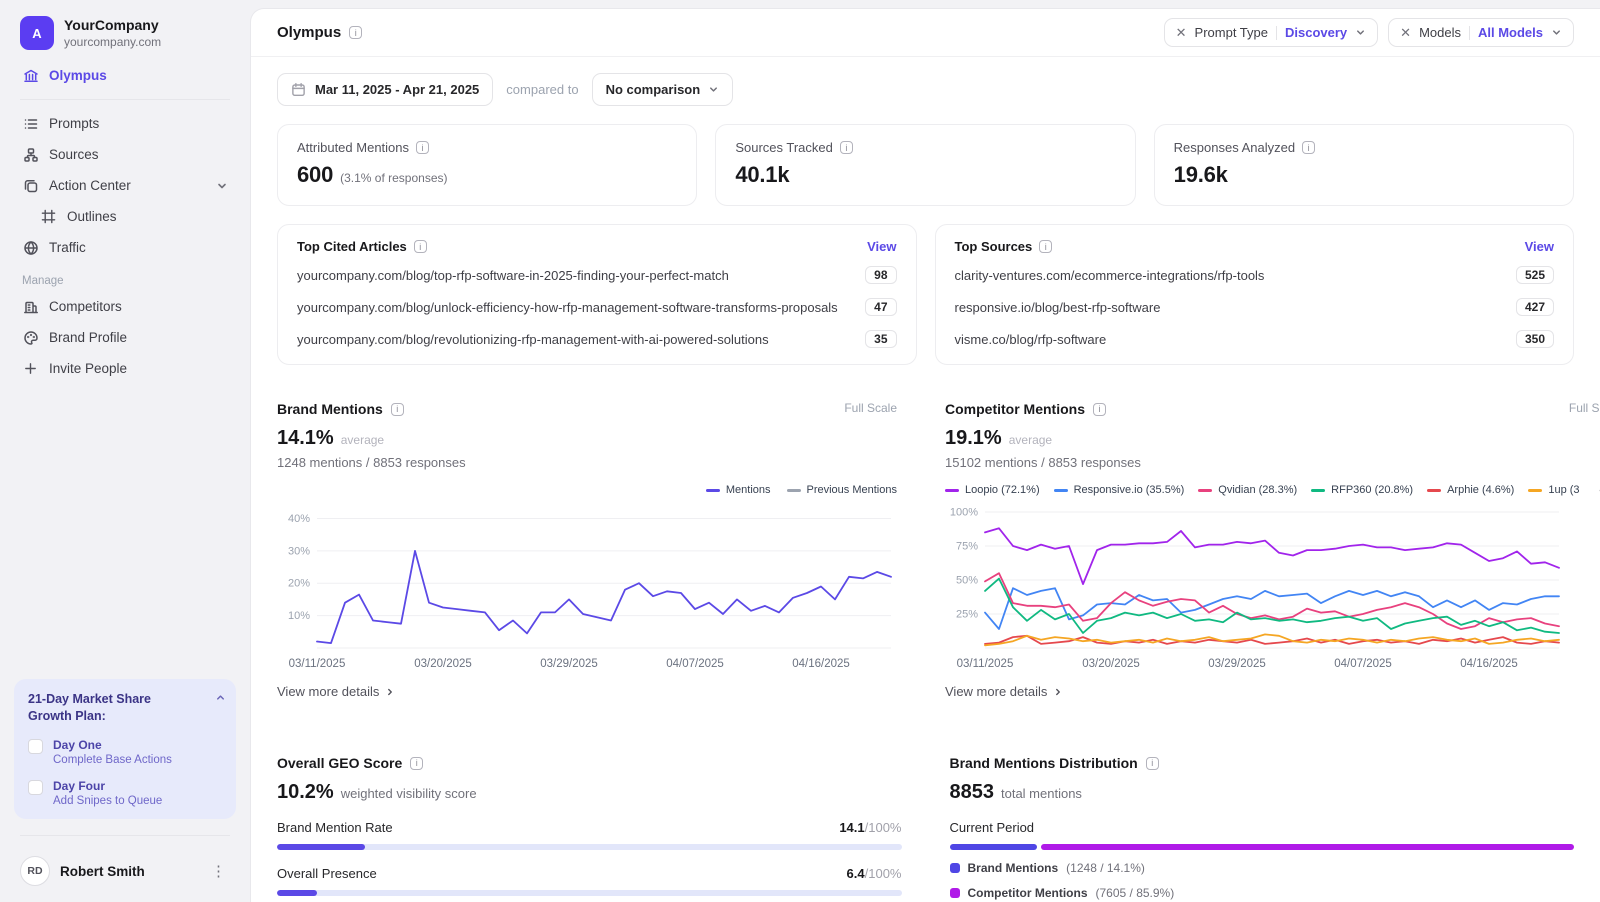 The width and height of the screenshot is (1600, 902). What do you see at coordinates (1058, 691) in the screenshot?
I see `chevron-right-icon` at bounding box center [1058, 691].